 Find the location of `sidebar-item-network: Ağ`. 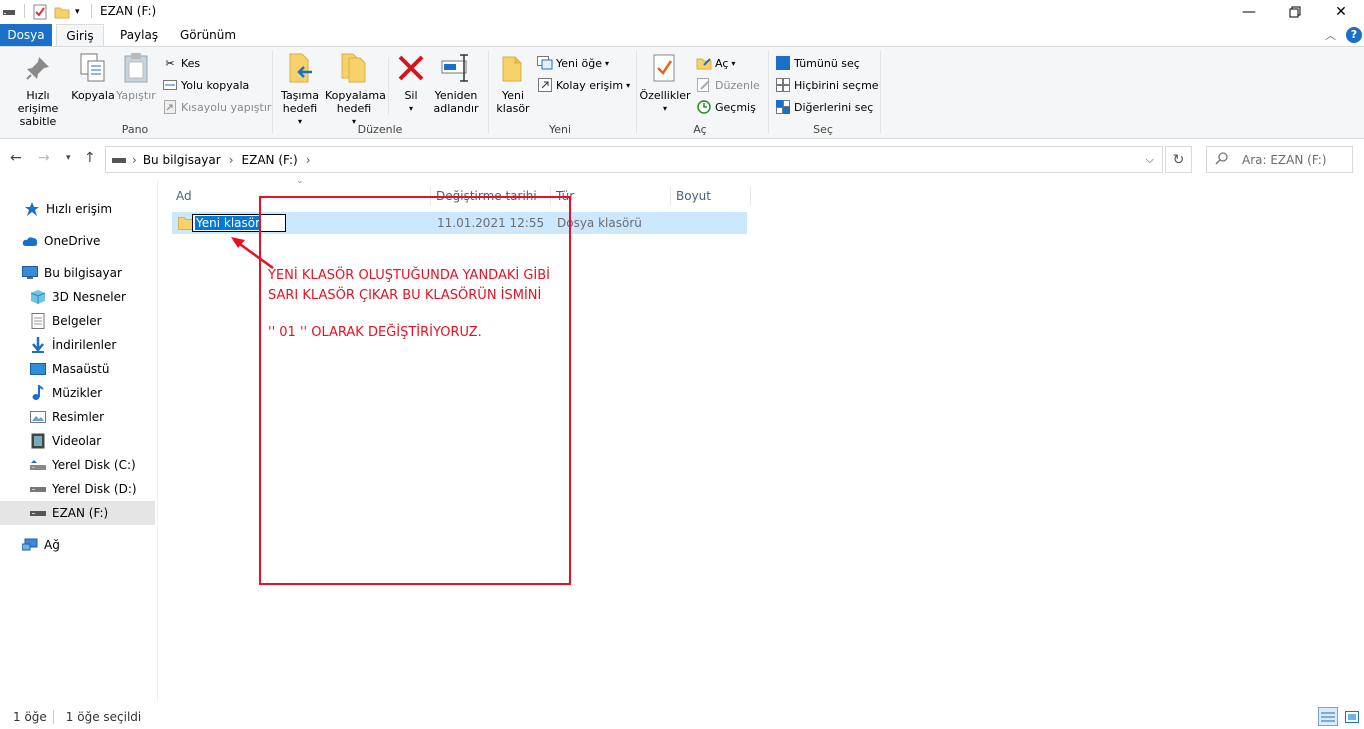

sidebar-item-network: Ağ is located at coordinates (77, 545).